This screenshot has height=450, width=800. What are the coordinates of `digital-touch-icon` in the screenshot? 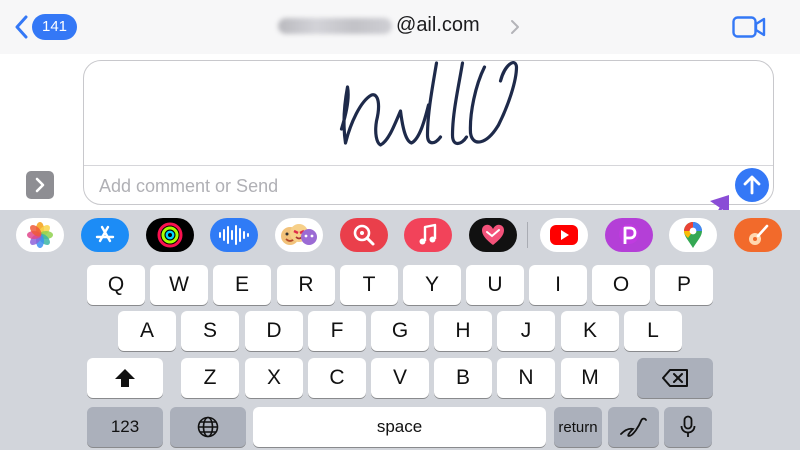 It's located at (493, 234).